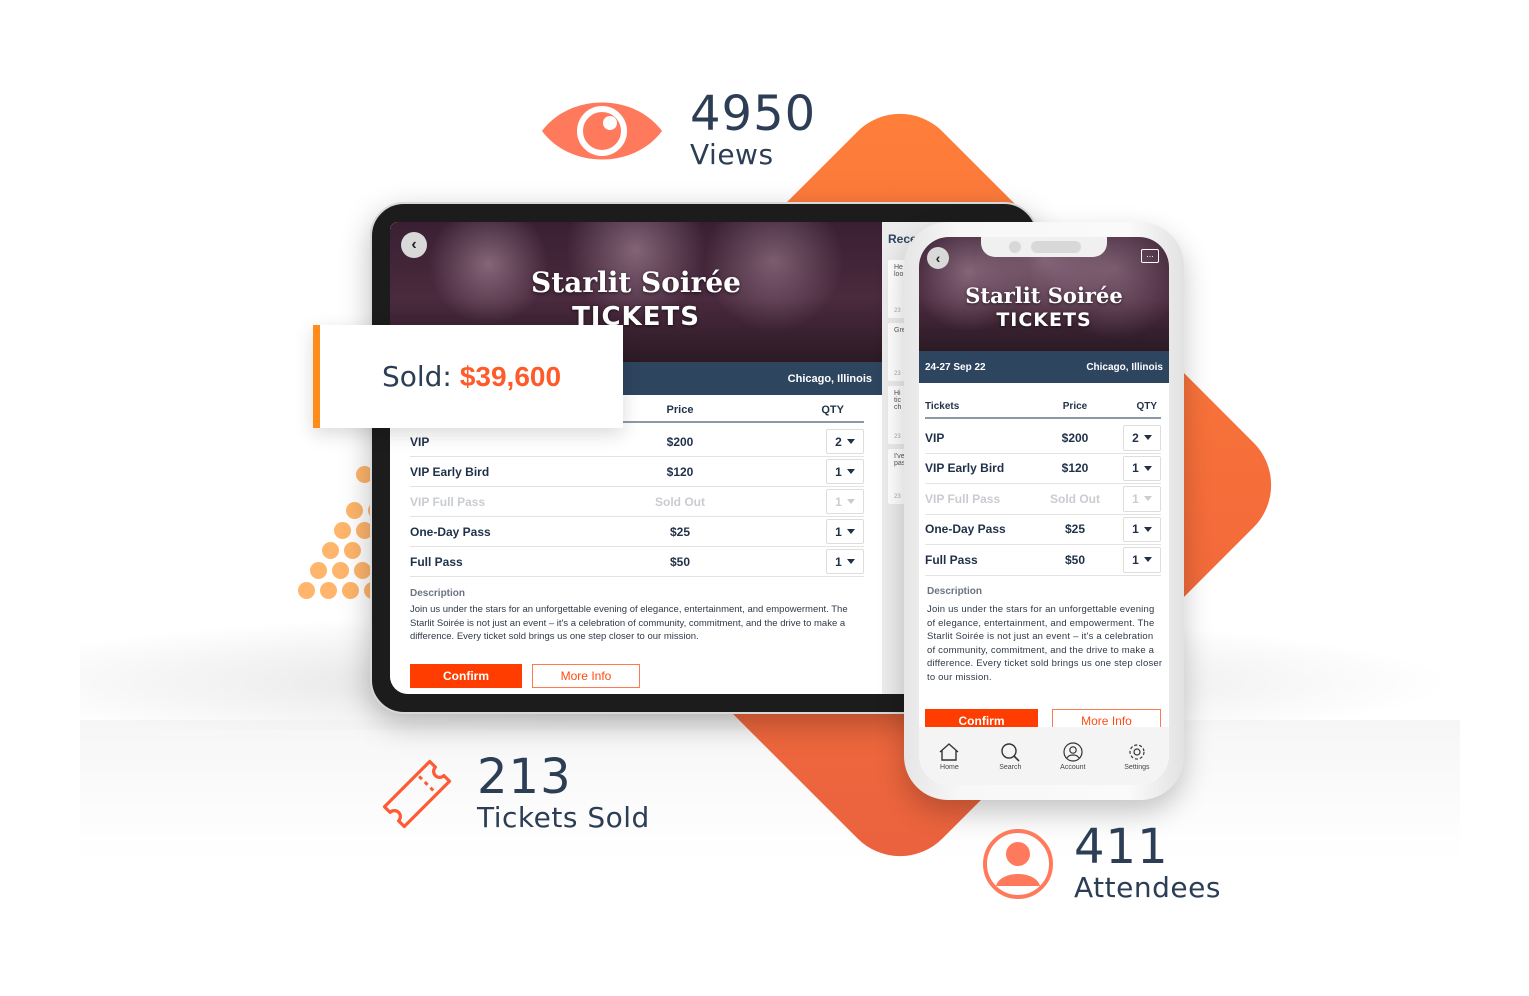 The height and width of the screenshot is (996, 1529). What do you see at coordinates (829, 378) in the screenshot?
I see `event-location: Chicago, Illinois` at bounding box center [829, 378].